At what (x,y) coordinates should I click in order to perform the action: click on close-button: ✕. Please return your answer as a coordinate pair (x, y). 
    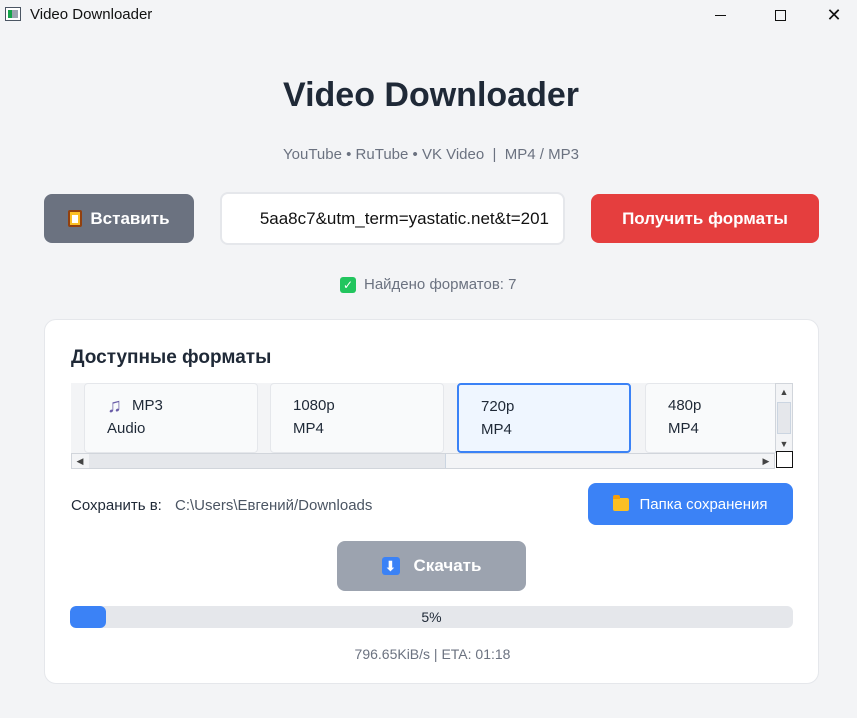
    Looking at the image, I should click on (834, 15).